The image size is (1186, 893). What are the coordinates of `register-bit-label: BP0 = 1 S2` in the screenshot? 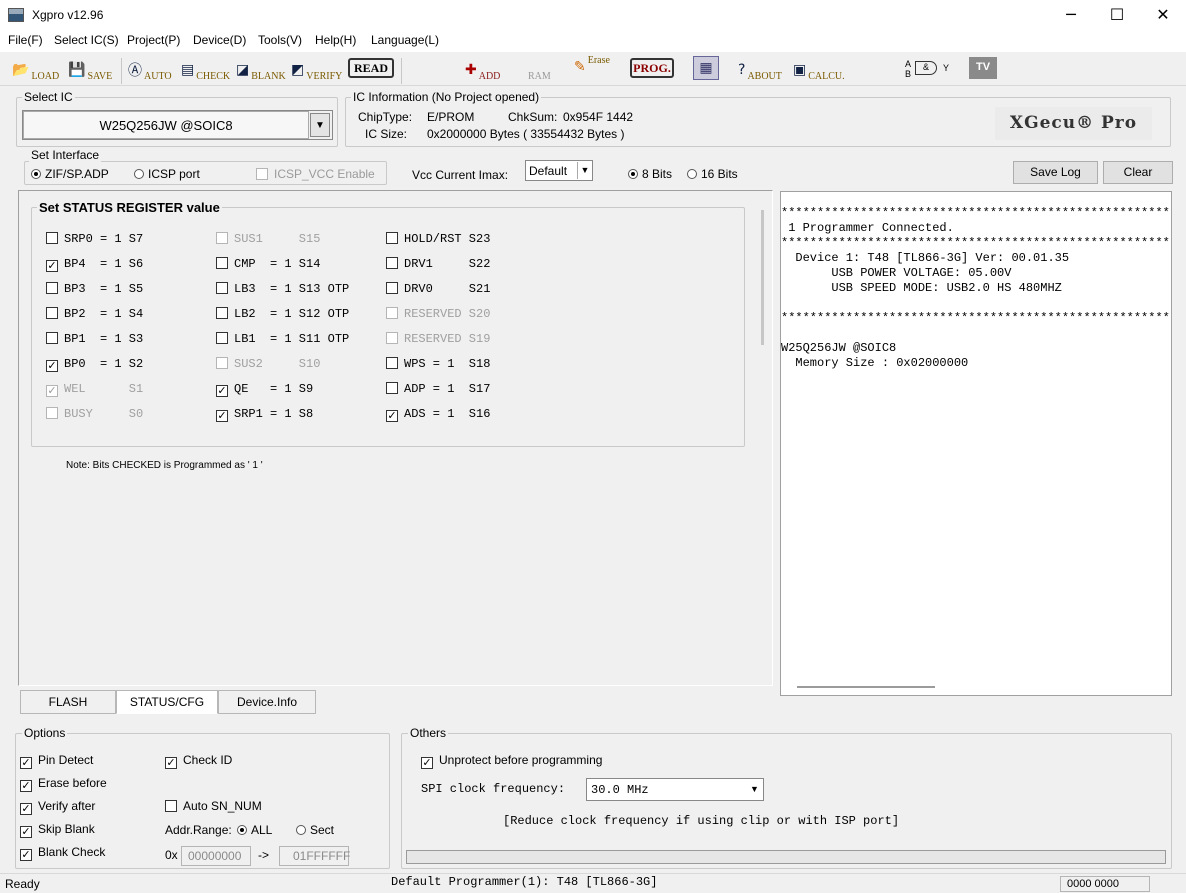 It's located at (104, 364).